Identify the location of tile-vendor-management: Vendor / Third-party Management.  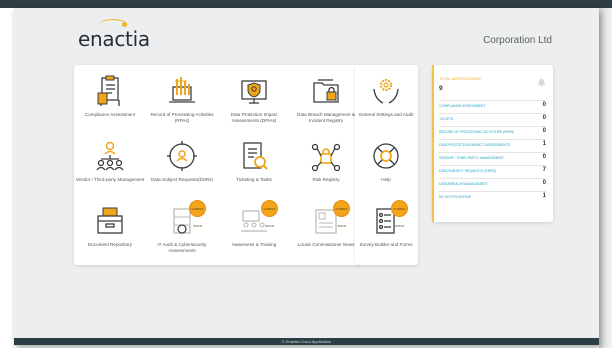
(110, 161).